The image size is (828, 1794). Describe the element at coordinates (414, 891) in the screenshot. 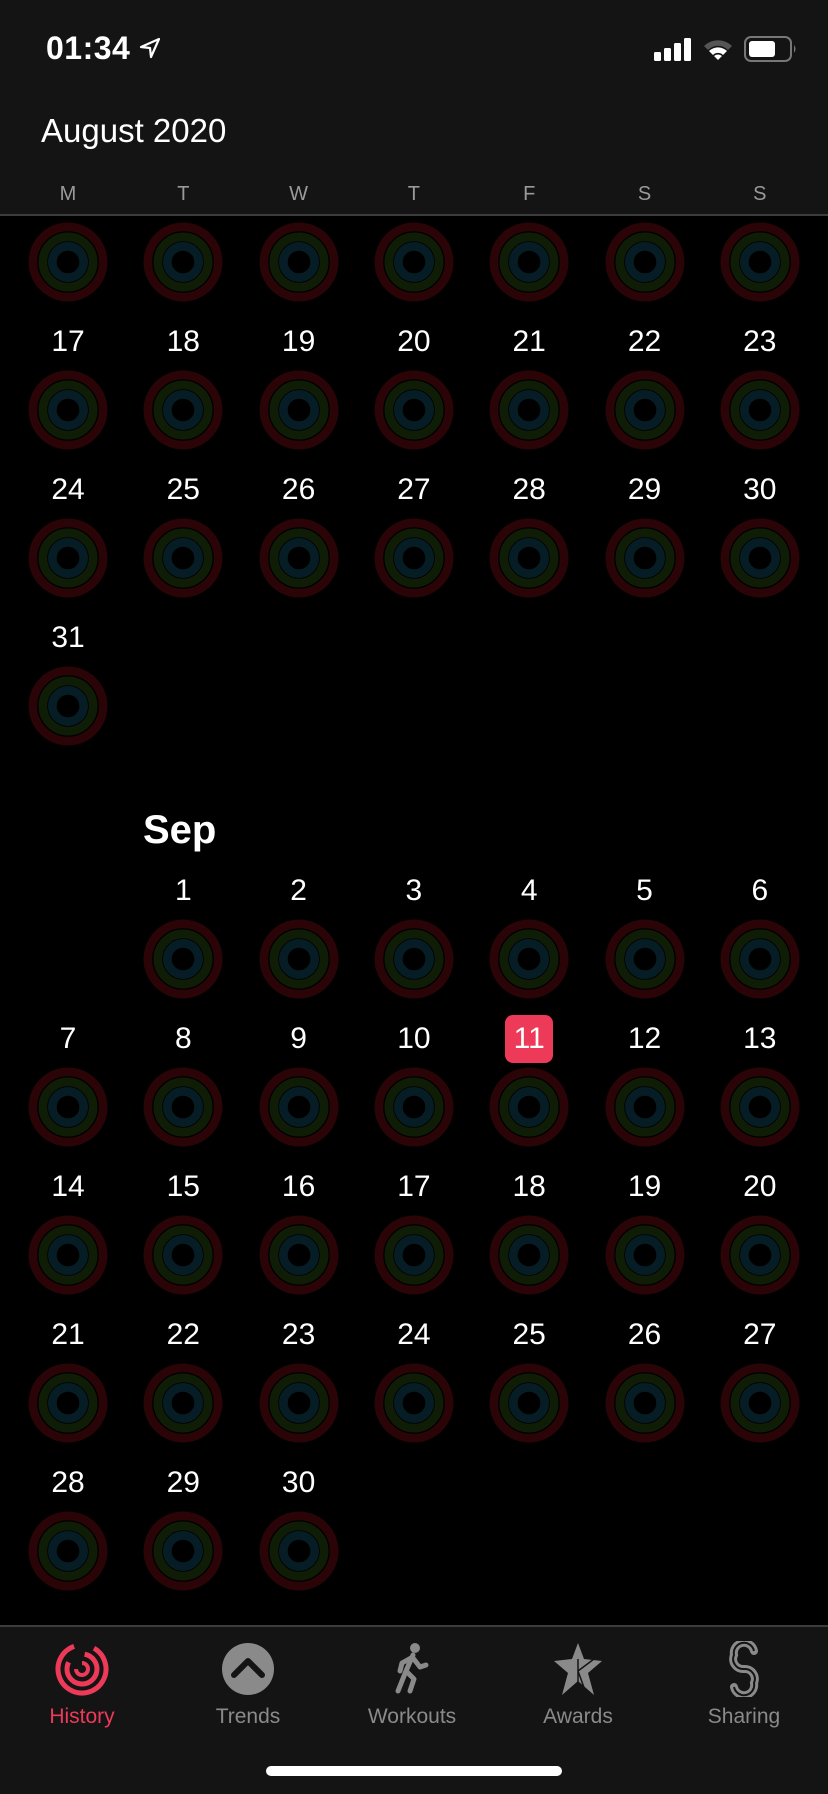

I see `day-number: 3` at that location.